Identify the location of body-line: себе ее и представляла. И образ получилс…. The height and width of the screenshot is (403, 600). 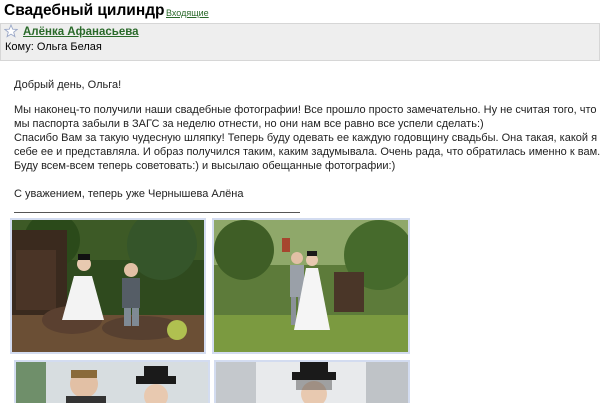
(307, 152).